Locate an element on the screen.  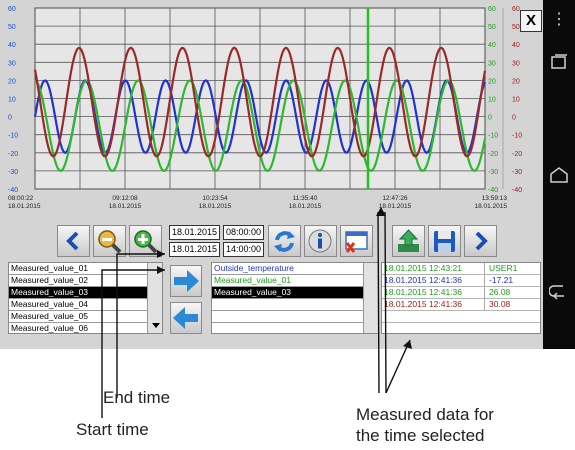
measured-data-callout-line2: the time selected is located at coordinates (420, 435).